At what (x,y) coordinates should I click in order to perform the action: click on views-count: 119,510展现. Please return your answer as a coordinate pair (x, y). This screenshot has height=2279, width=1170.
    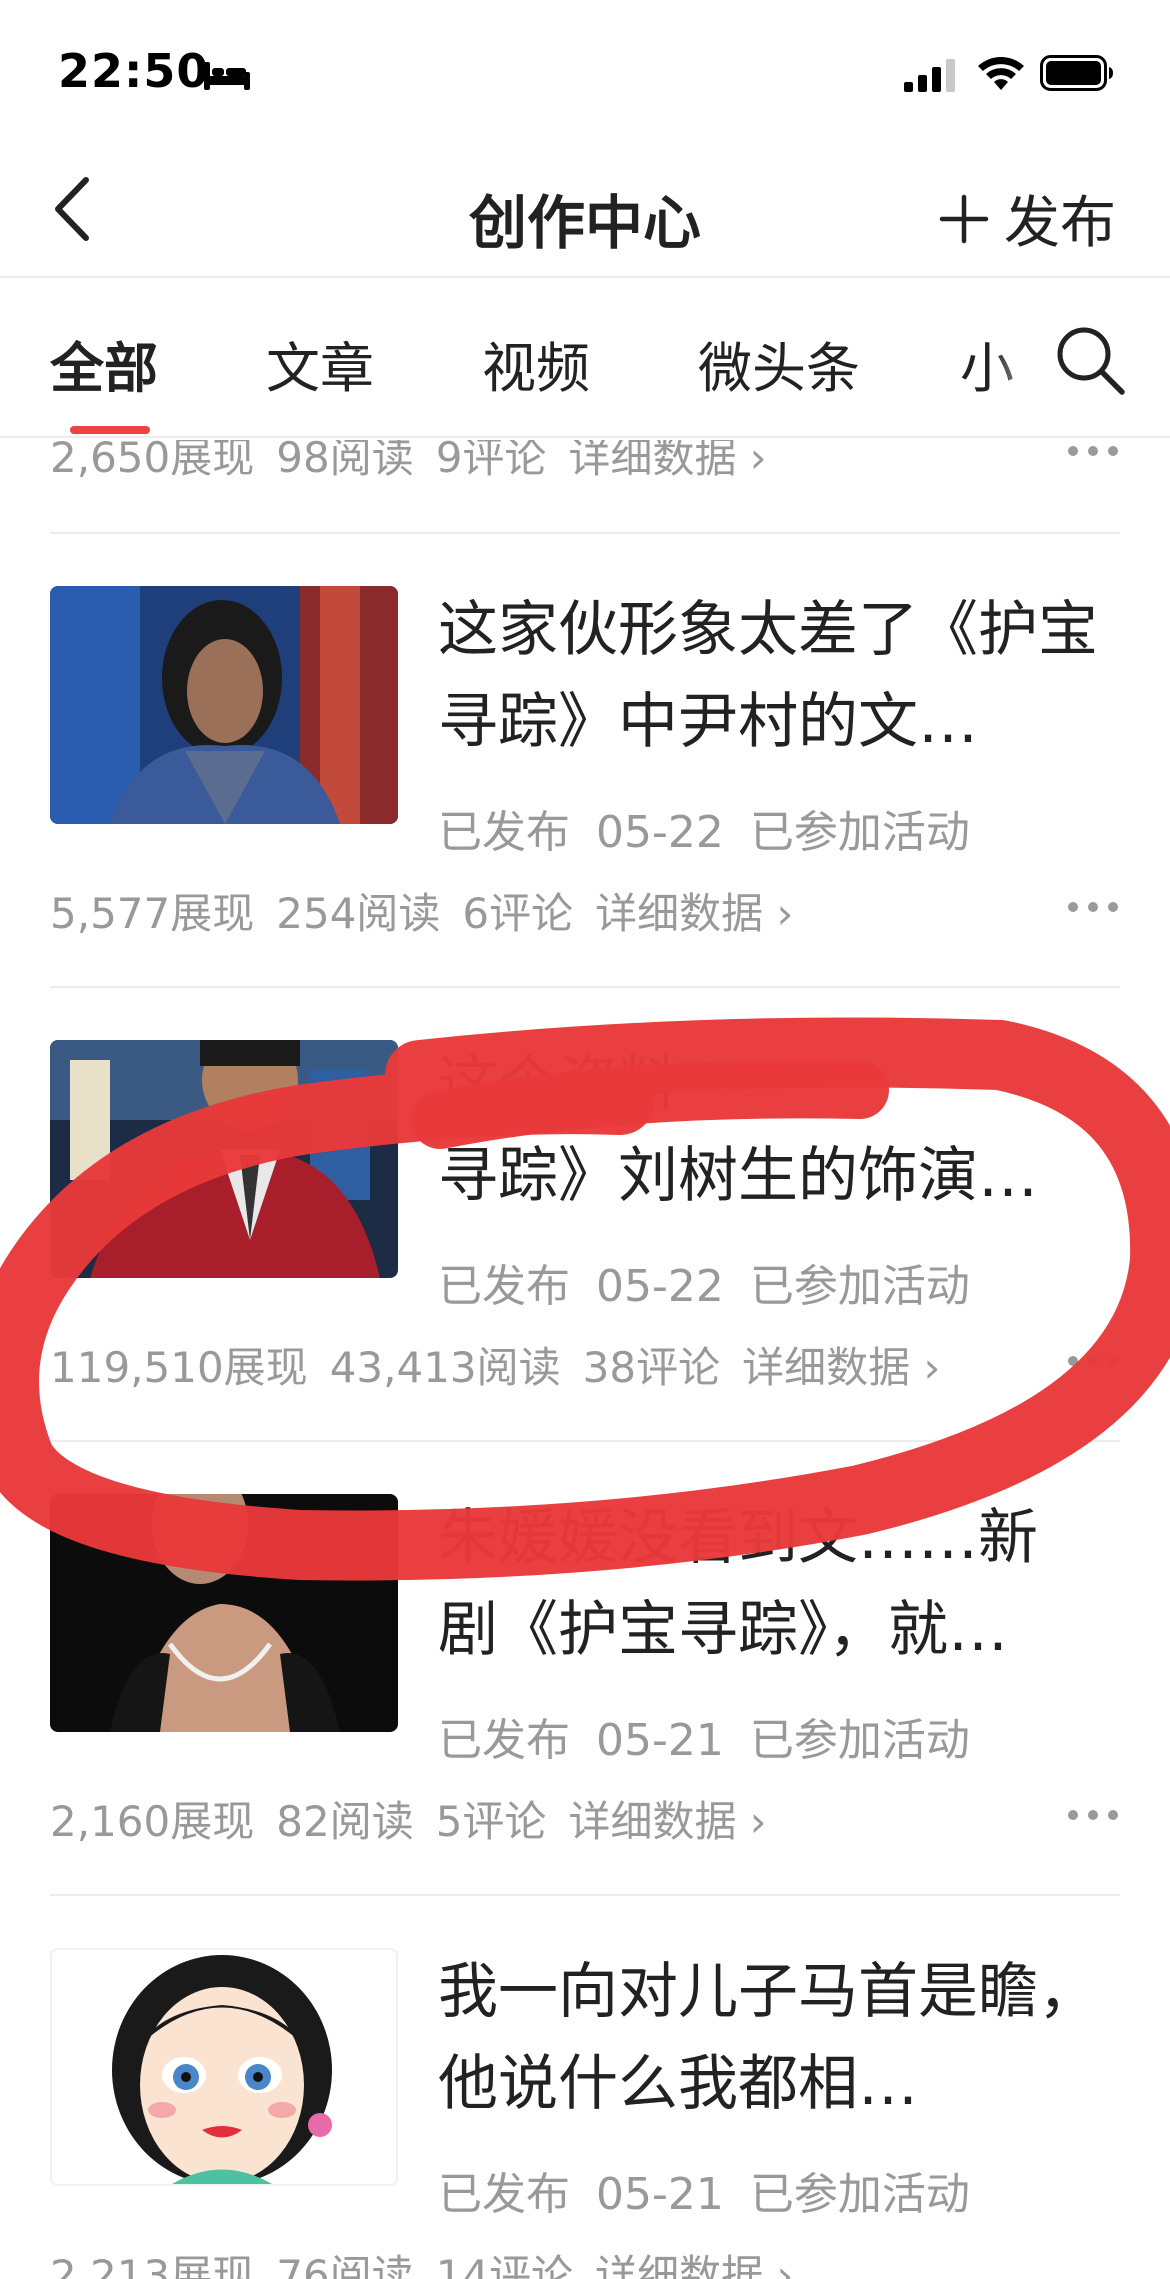
    Looking at the image, I should click on (179, 1367).